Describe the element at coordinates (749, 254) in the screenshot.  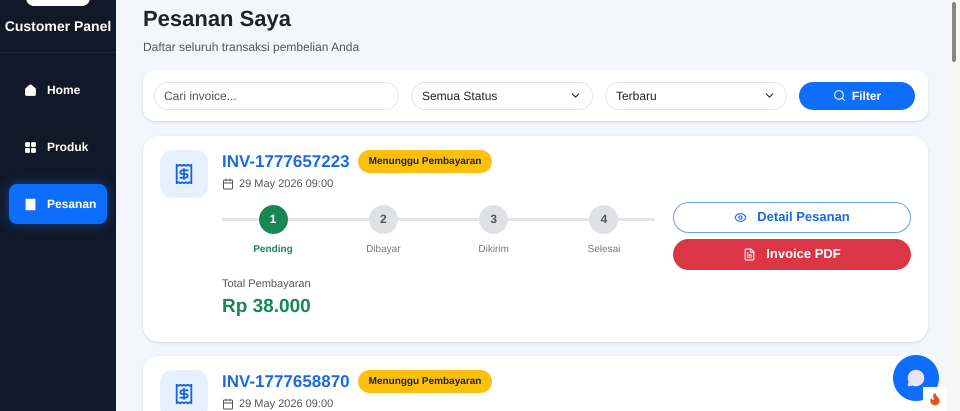
I see `document-icon` at that location.